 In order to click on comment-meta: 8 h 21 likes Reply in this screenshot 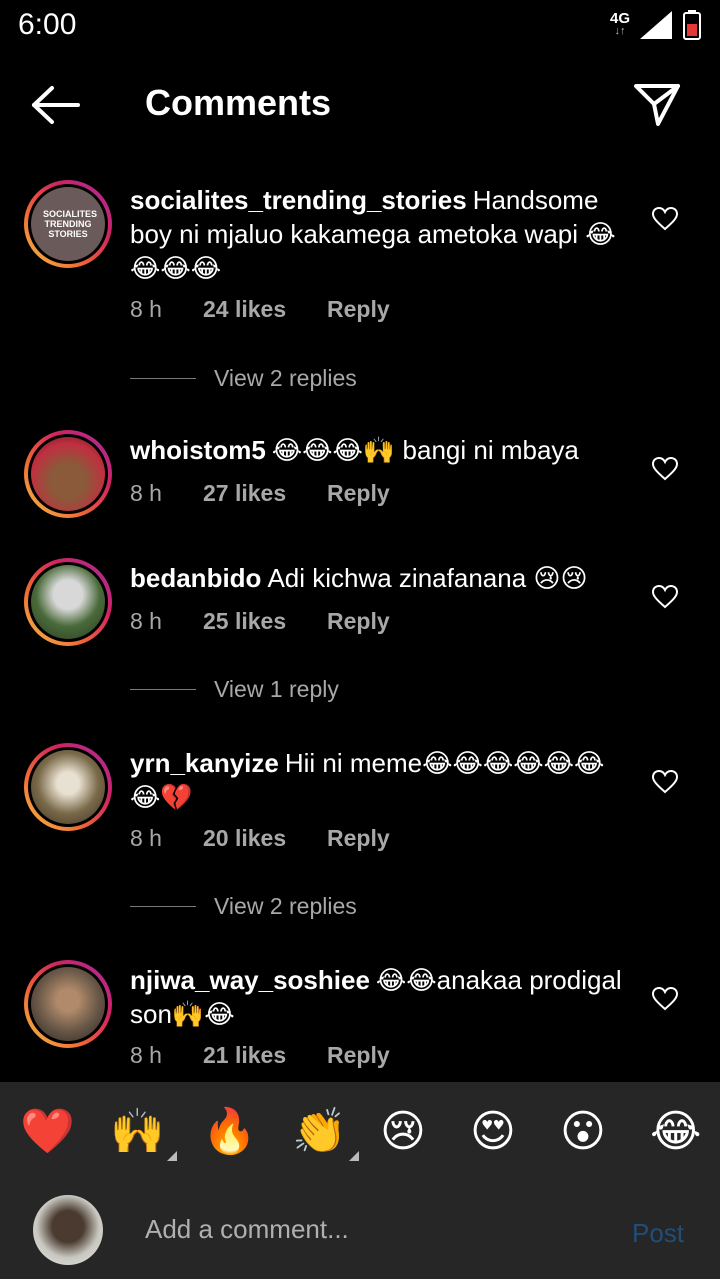, I will do `click(260, 1055)`.